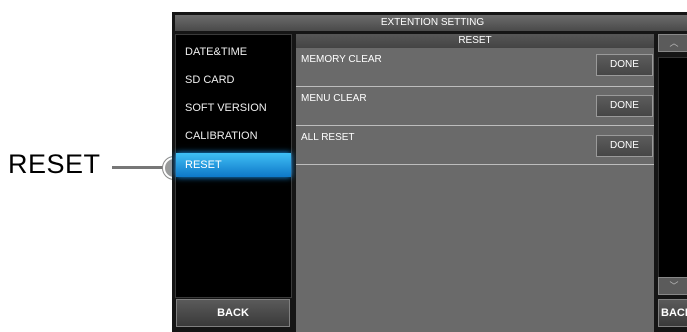  I want to click on sidebar-item-reset: RESET, so click(233, 165).